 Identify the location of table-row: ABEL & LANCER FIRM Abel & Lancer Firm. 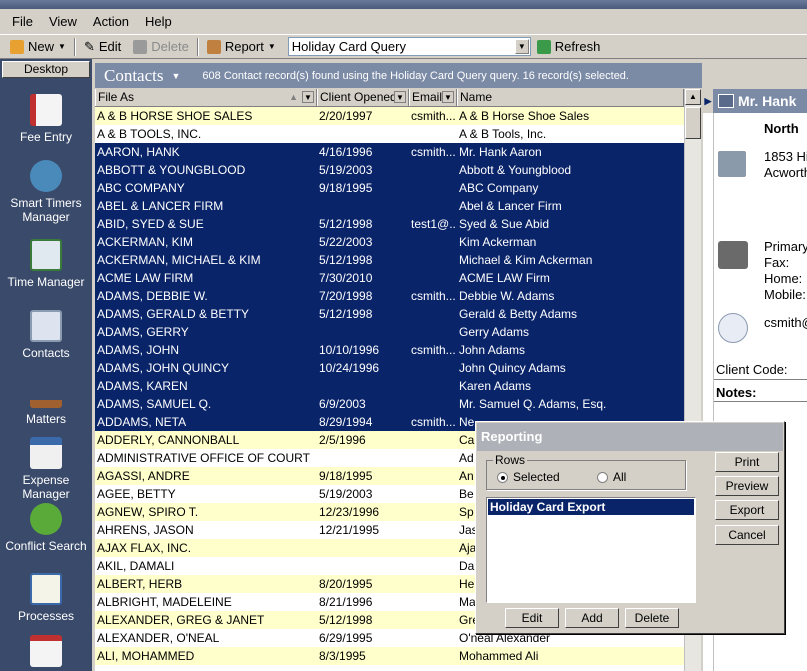
(389, 206).